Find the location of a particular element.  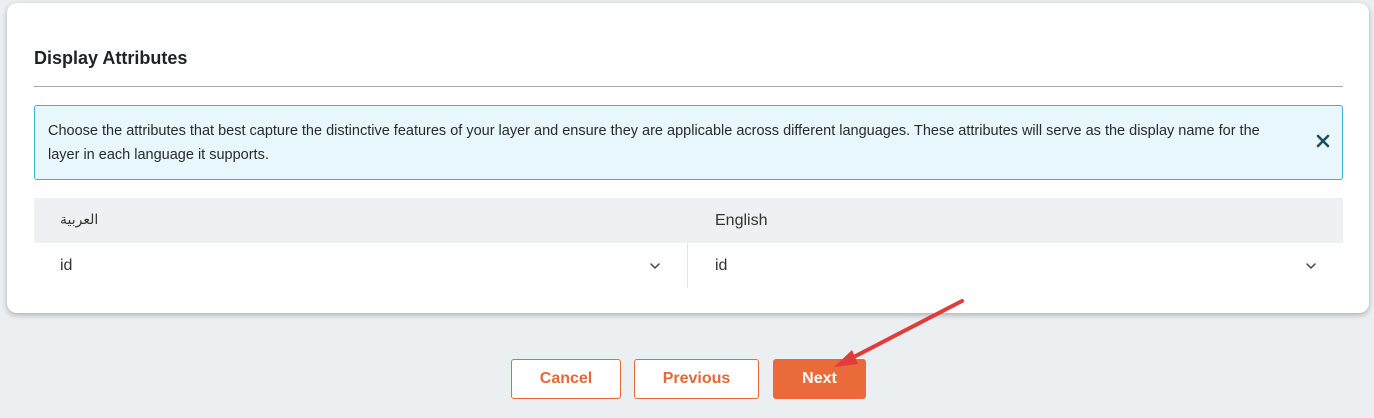

cell-english: id is located at coordinates (1015, 265).